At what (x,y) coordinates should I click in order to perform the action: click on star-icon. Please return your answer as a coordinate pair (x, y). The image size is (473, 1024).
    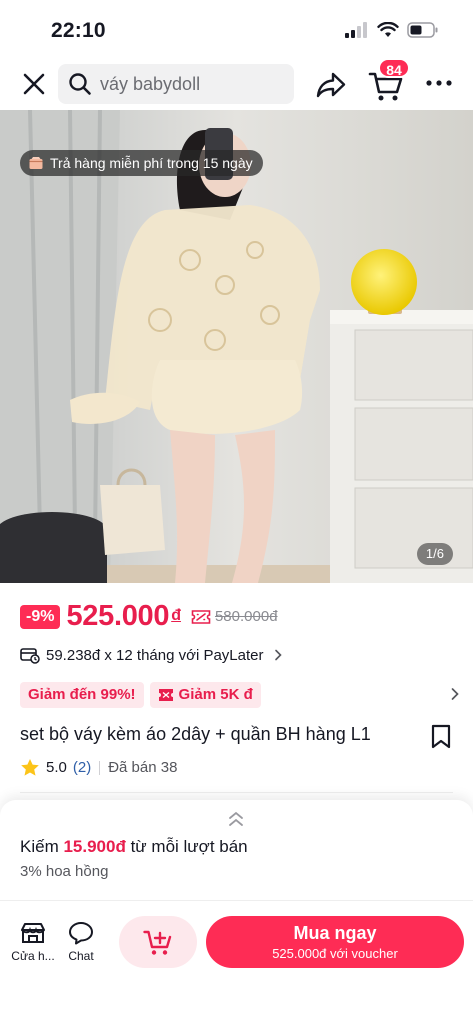
    Looking at the image, I should click on (30, 767).